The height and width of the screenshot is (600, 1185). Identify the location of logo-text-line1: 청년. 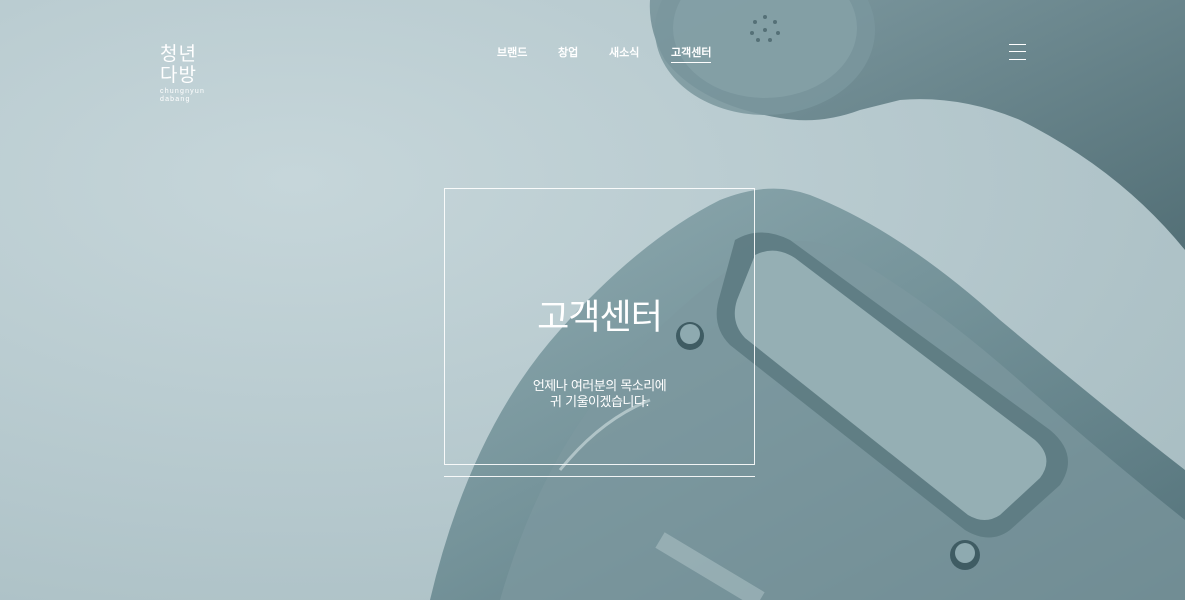
(178, 54).